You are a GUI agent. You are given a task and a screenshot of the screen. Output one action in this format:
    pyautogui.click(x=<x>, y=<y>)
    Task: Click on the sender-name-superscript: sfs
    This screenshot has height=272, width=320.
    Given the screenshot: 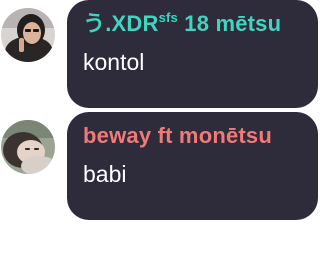 What is the action you would take?
    pyautogui.click(x=168, y=17)
    